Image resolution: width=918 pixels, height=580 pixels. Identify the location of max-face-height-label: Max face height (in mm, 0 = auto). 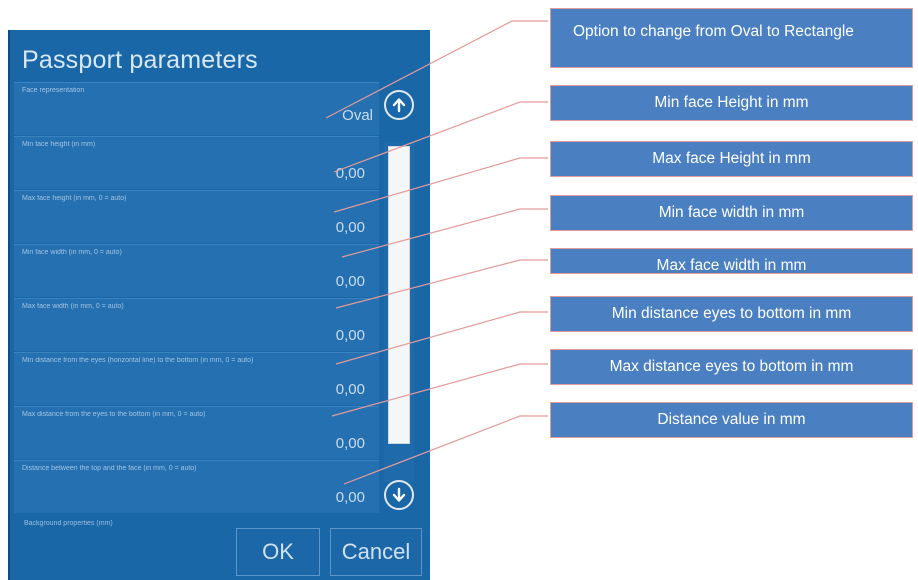
(74, 198).